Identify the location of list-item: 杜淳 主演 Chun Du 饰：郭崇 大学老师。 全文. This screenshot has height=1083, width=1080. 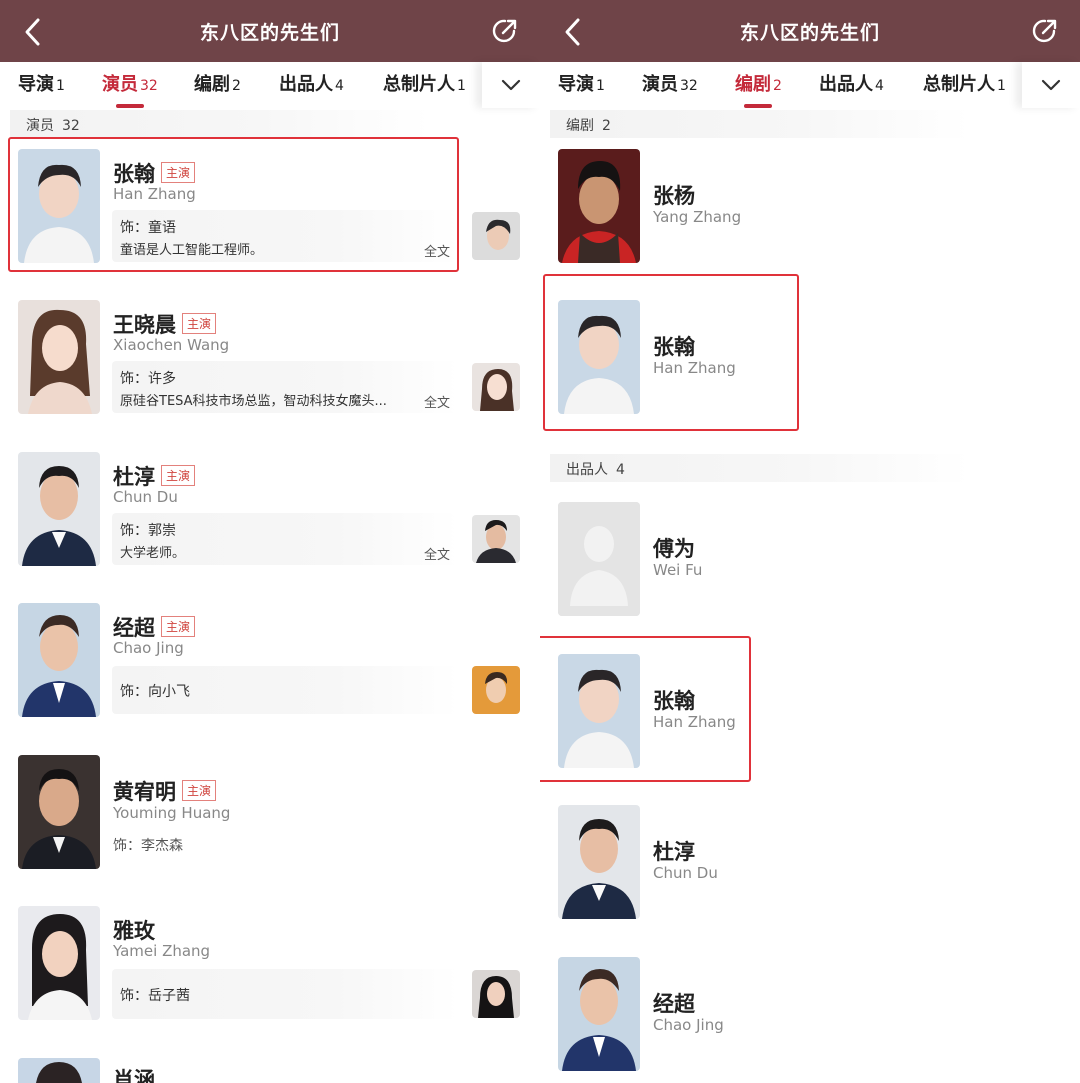
(270, 511).